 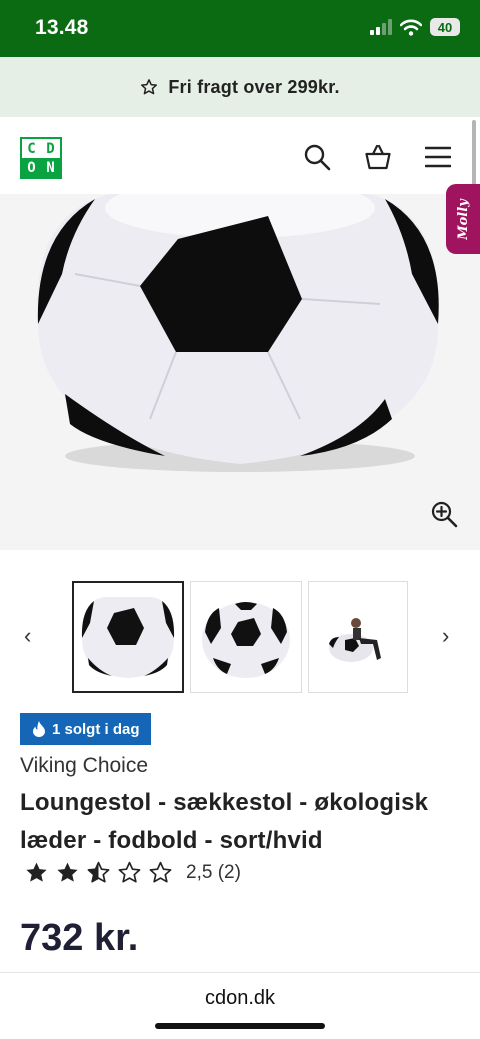 What do you see at coordinates (240, 1026) in the screenshot?
I see `home-indicator` at bounding box center [240, 1026].